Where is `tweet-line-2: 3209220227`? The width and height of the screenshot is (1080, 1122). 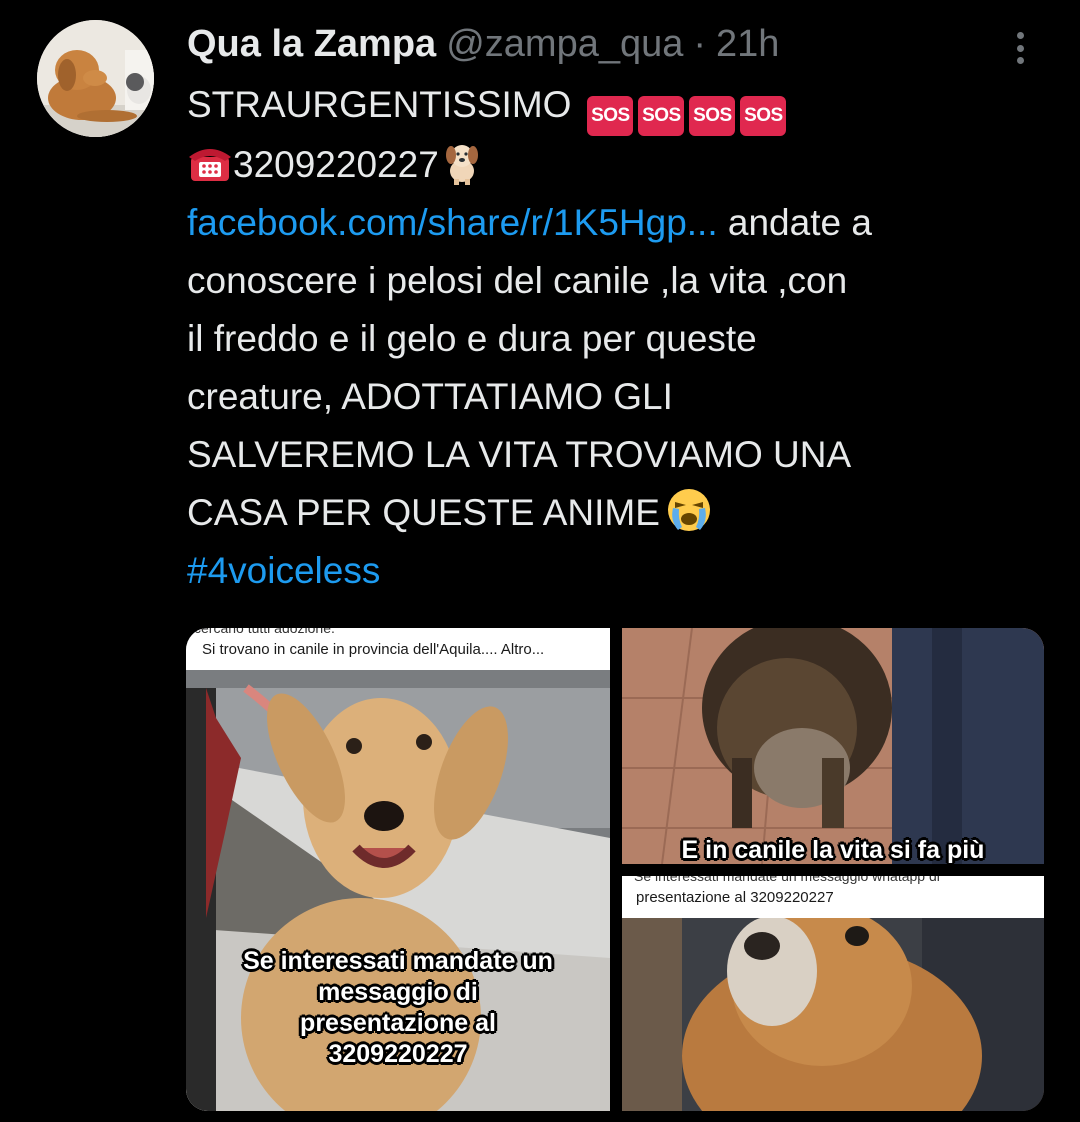
tweet-line-2: 3209220227 is located at coordinates (627, 165).